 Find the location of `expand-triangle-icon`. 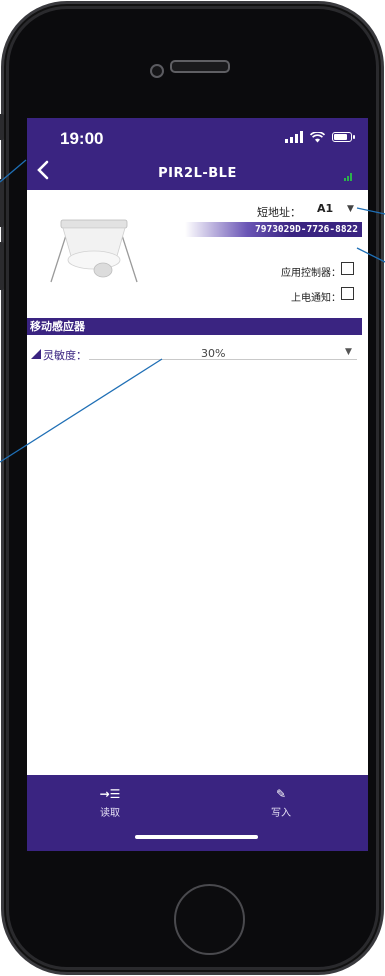

expand-triangle-icon is located at coordinates (36, 354).